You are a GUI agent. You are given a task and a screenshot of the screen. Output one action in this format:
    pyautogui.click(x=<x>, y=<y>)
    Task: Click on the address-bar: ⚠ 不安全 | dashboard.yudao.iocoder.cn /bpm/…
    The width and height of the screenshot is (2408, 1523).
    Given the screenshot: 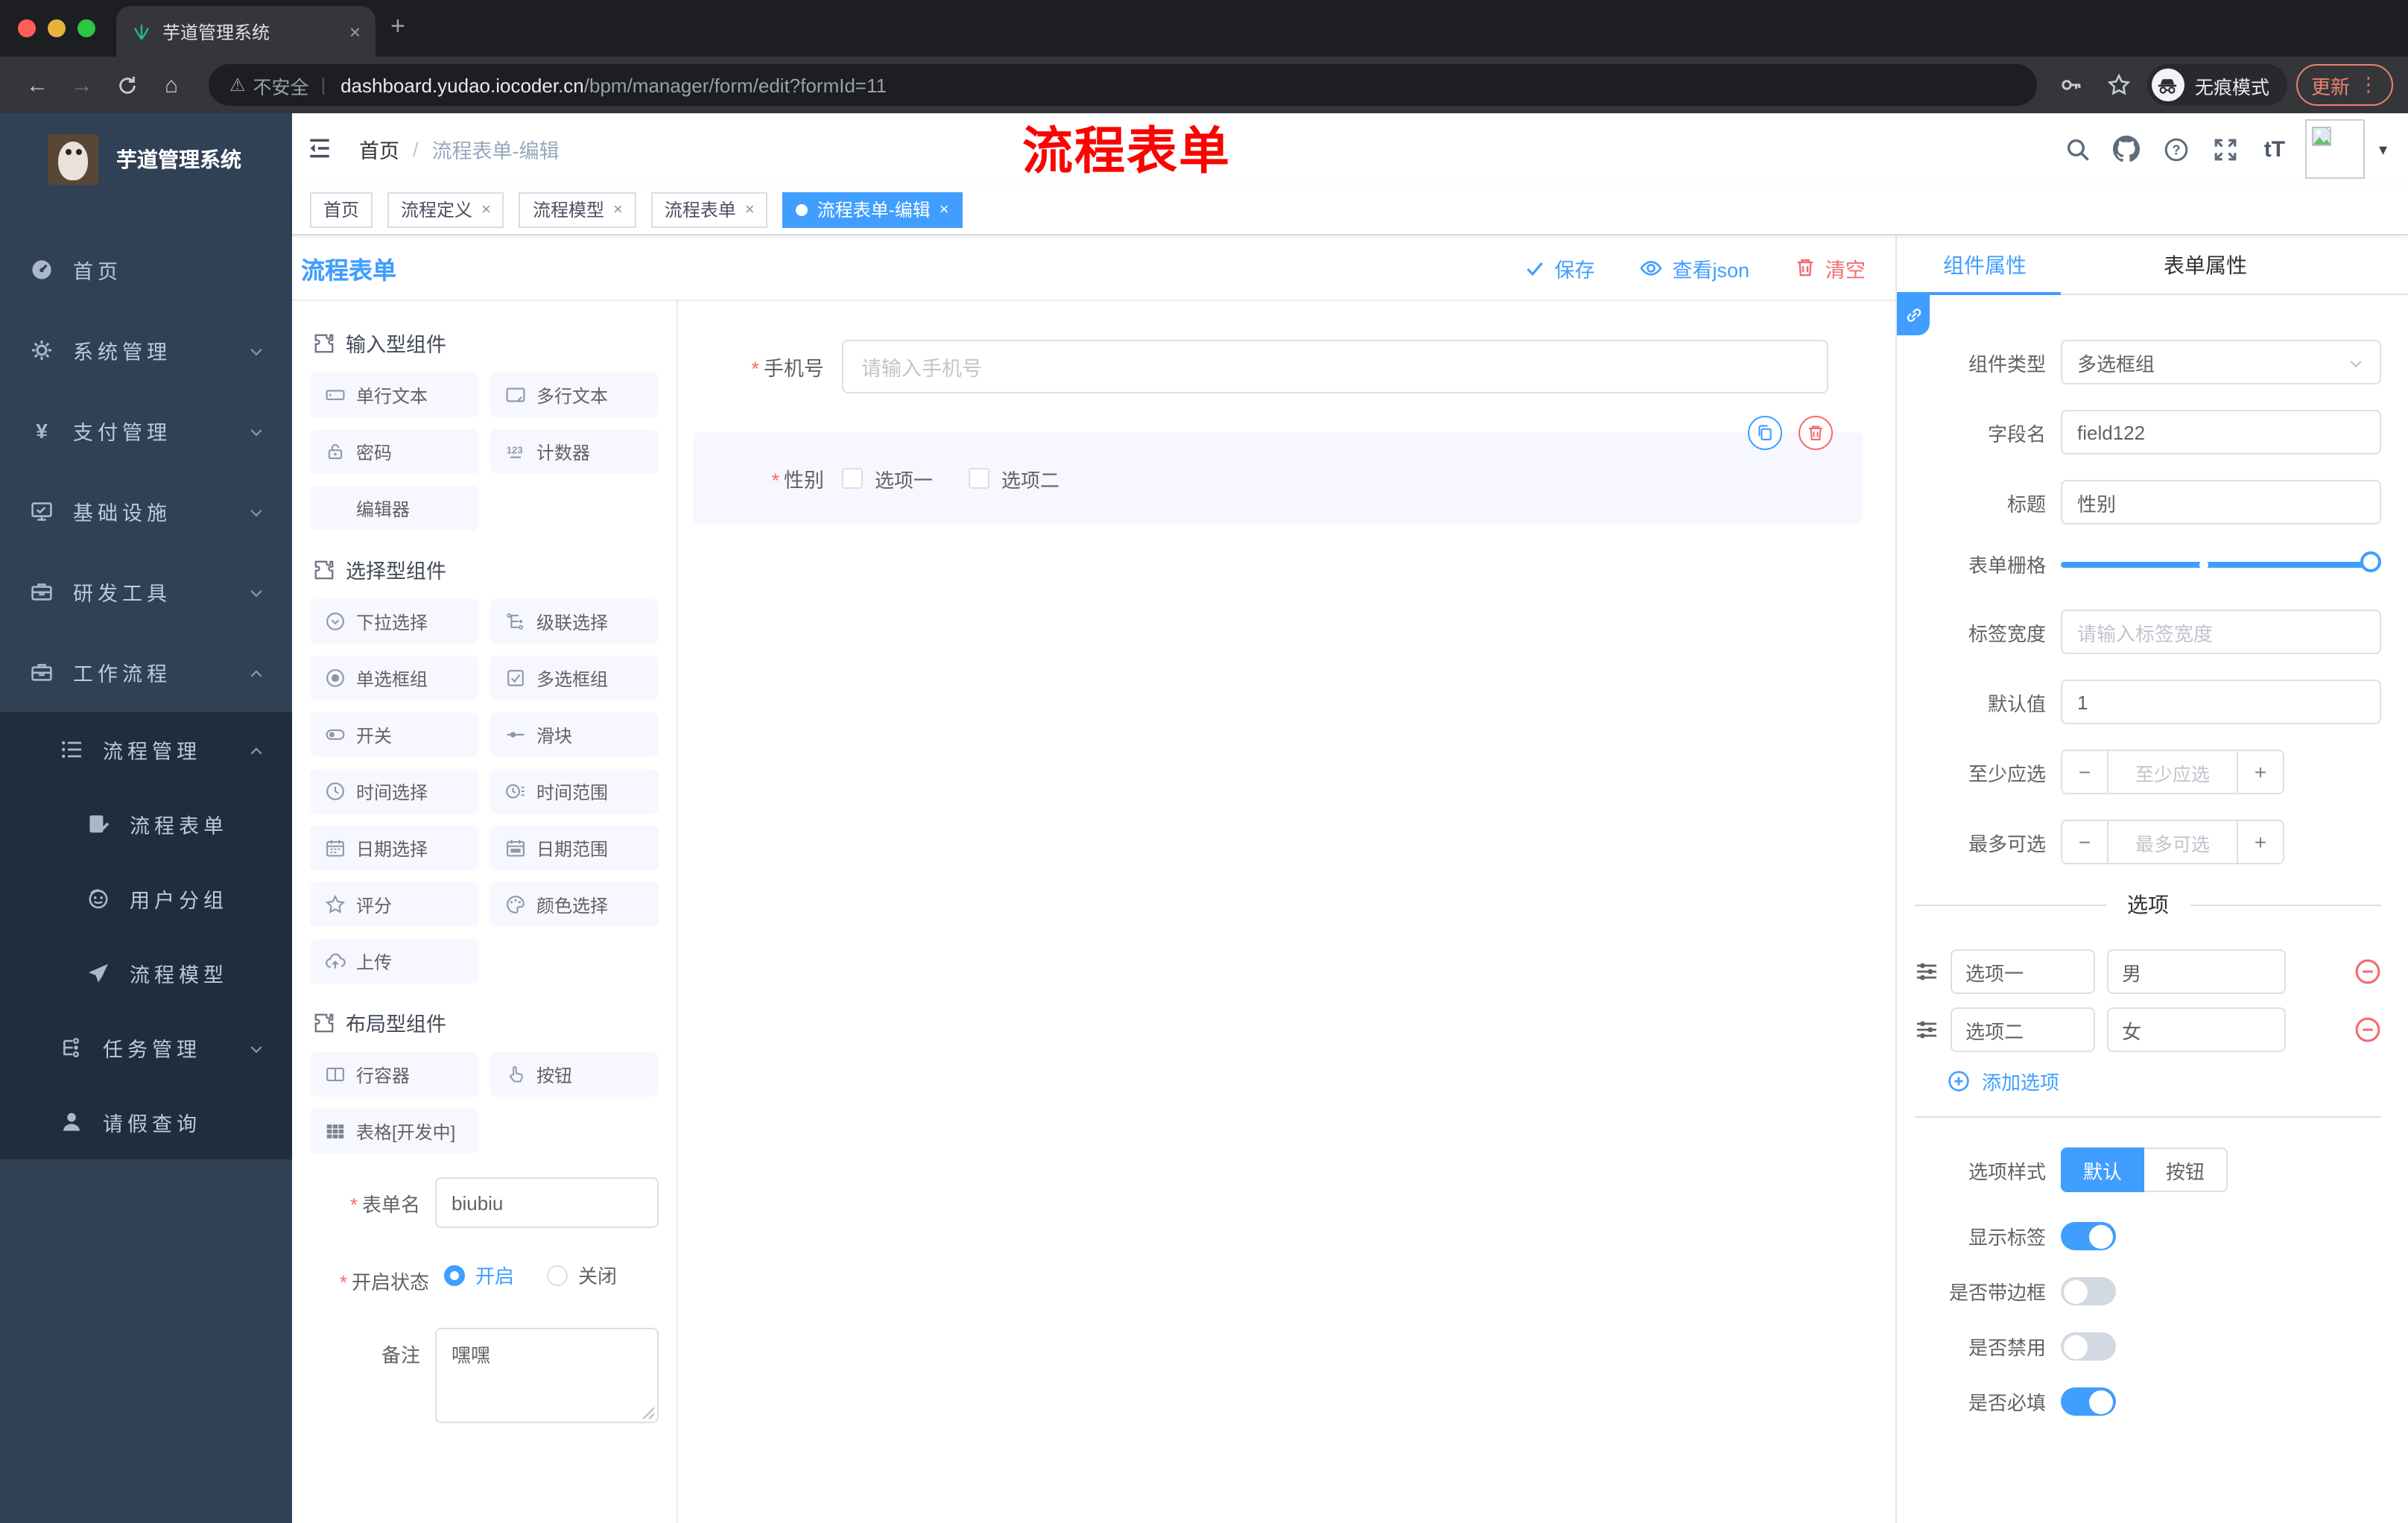 What is the action you would take?
    pyautogui.click(x=1123, y=85)
    